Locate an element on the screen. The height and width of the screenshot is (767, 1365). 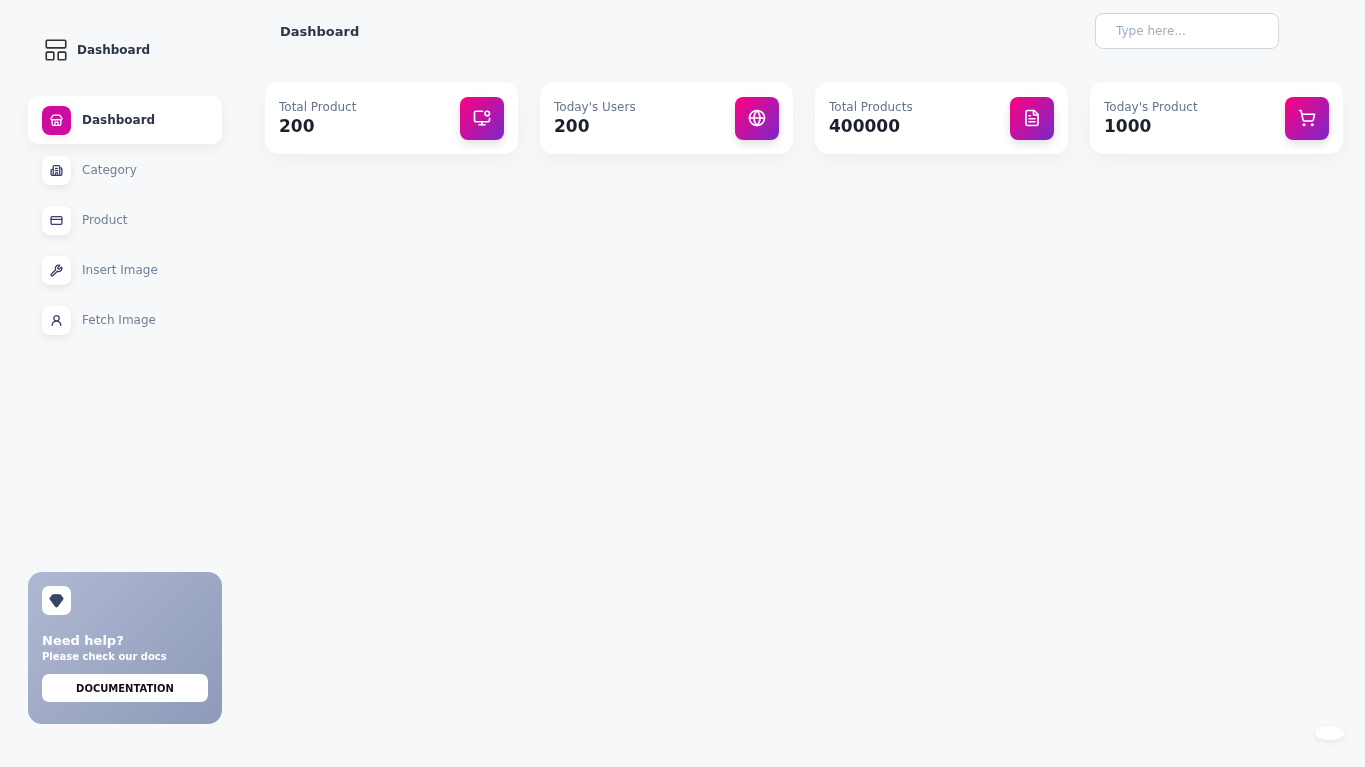
documentation-button: DOCUMENTATION is located at coordinates (125, 688).